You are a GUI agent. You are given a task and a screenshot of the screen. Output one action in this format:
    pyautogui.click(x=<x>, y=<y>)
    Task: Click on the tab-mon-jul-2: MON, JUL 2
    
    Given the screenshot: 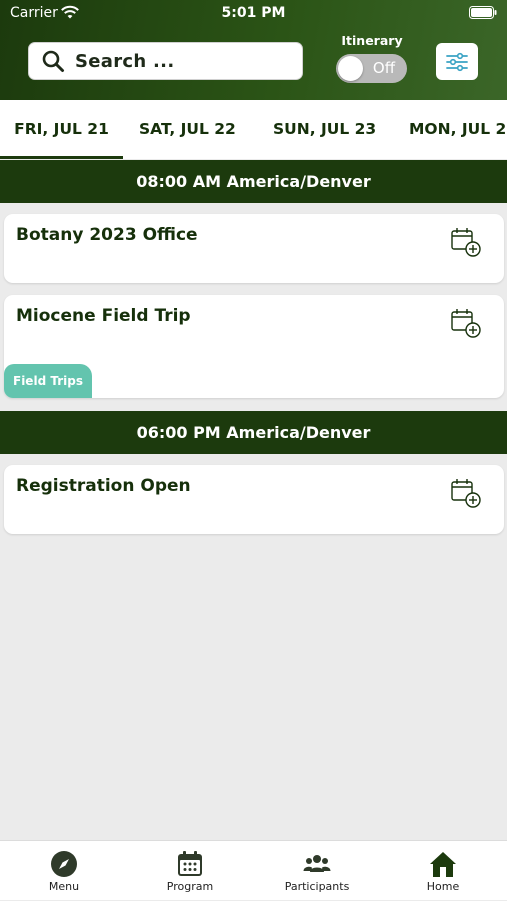 What is the action you would take?
    pyautogui.click(x=457, y=129)
    